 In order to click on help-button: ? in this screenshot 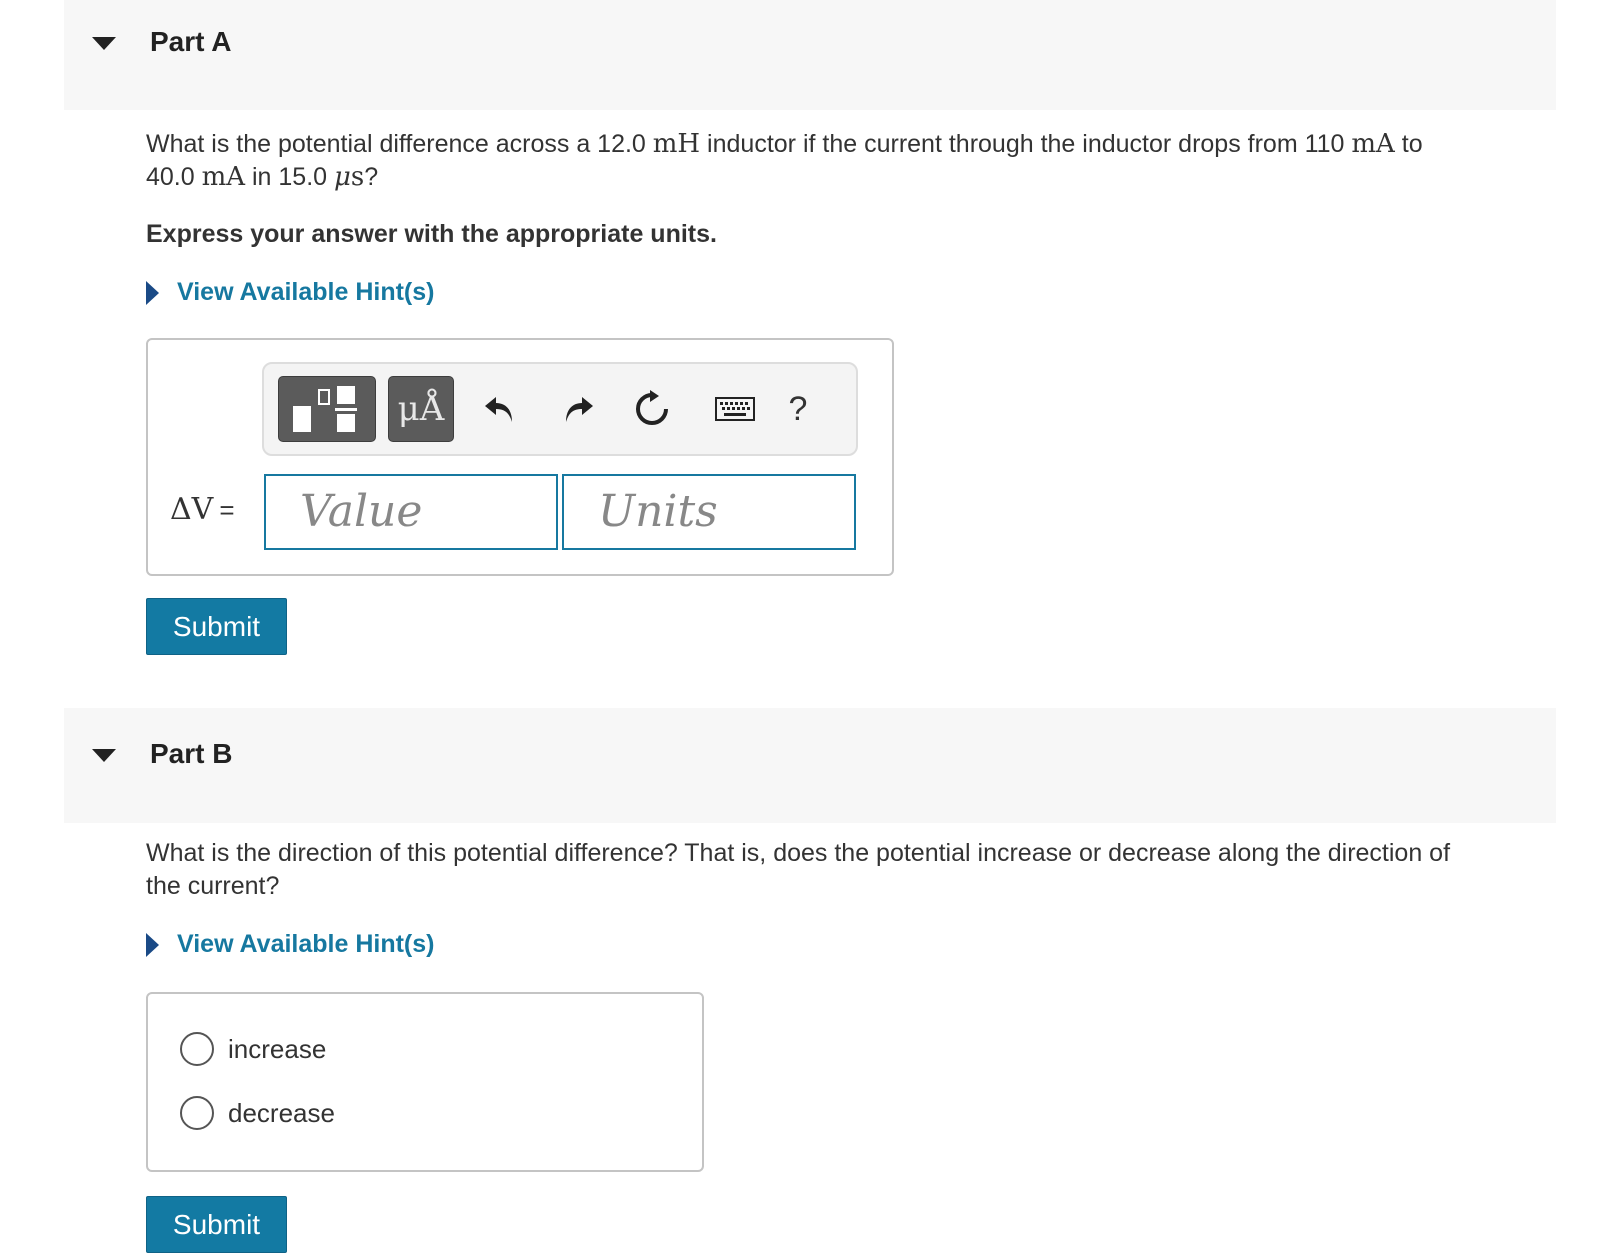, I will do `click(798, 409)`.